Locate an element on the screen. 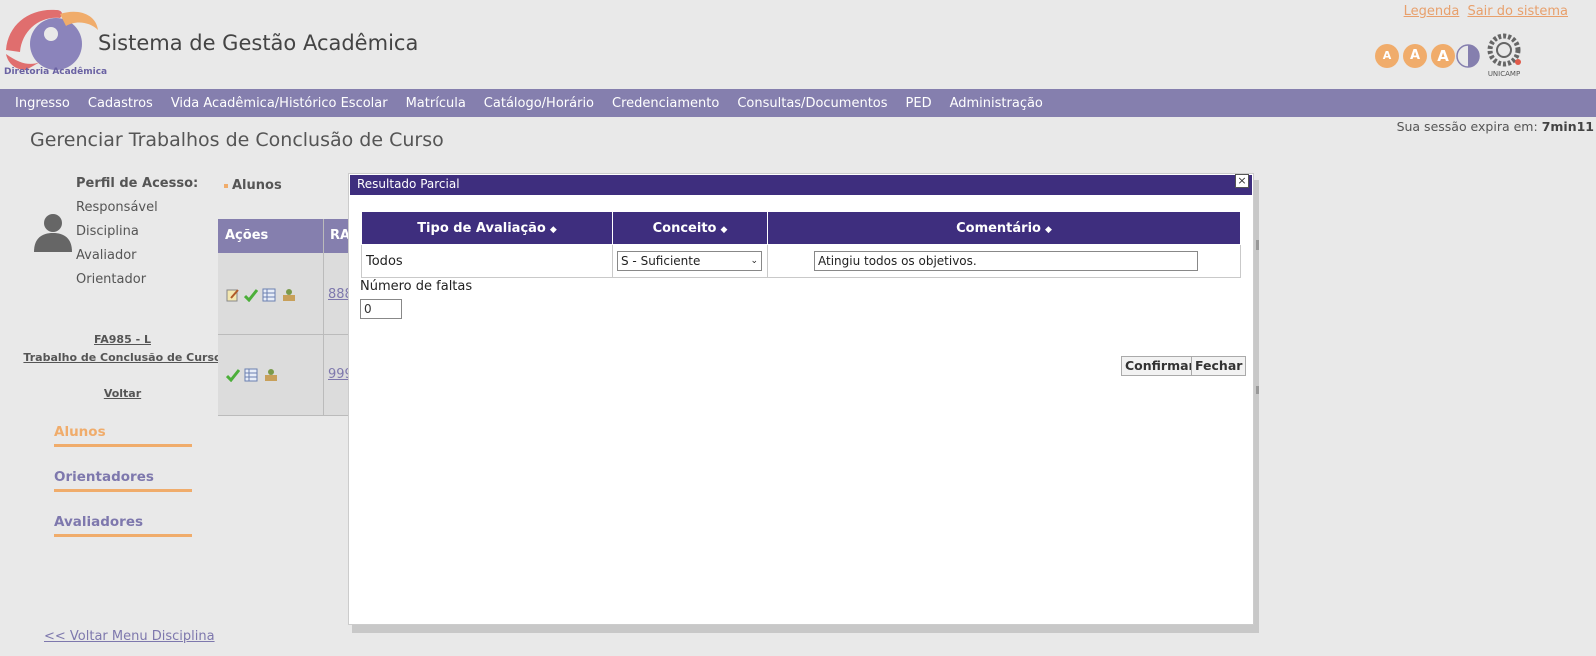 The height and width of the screenshot is (656, 1596). nav-ingresso: Ingresso is located at coordinates (42, 103).